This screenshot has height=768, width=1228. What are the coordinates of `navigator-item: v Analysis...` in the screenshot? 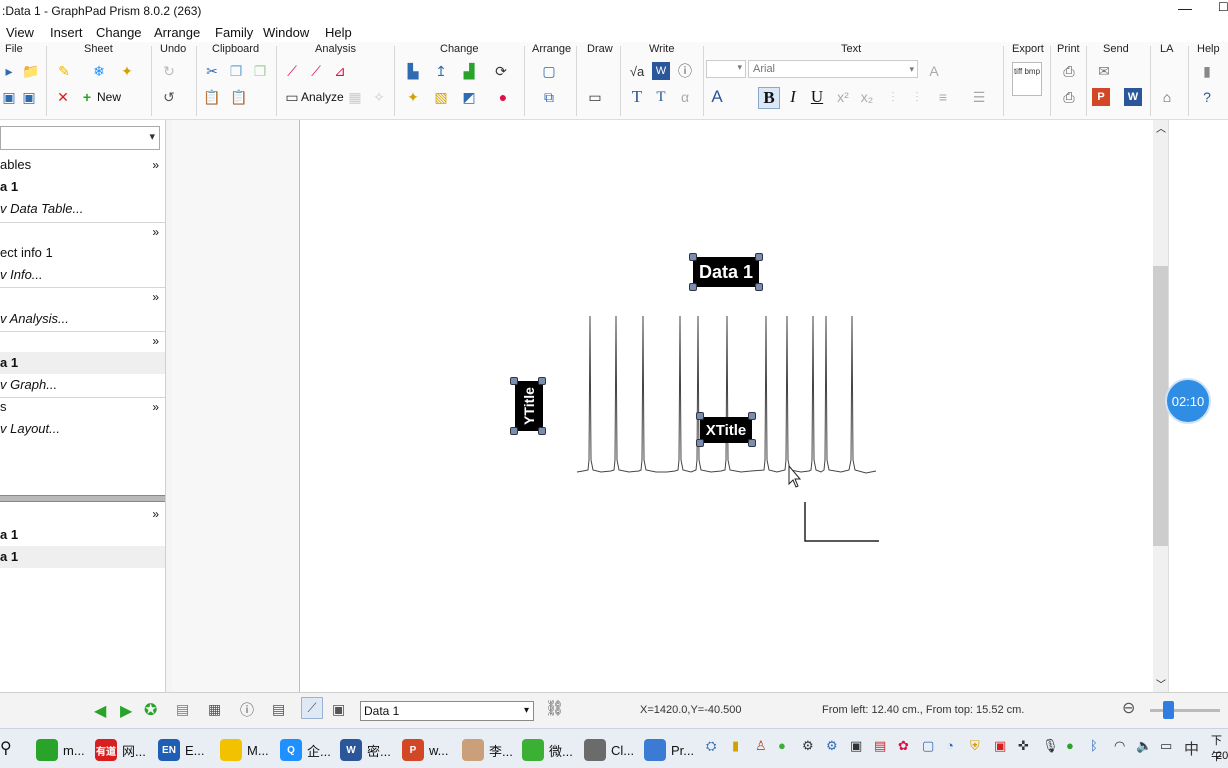 It's located at (82, 319).